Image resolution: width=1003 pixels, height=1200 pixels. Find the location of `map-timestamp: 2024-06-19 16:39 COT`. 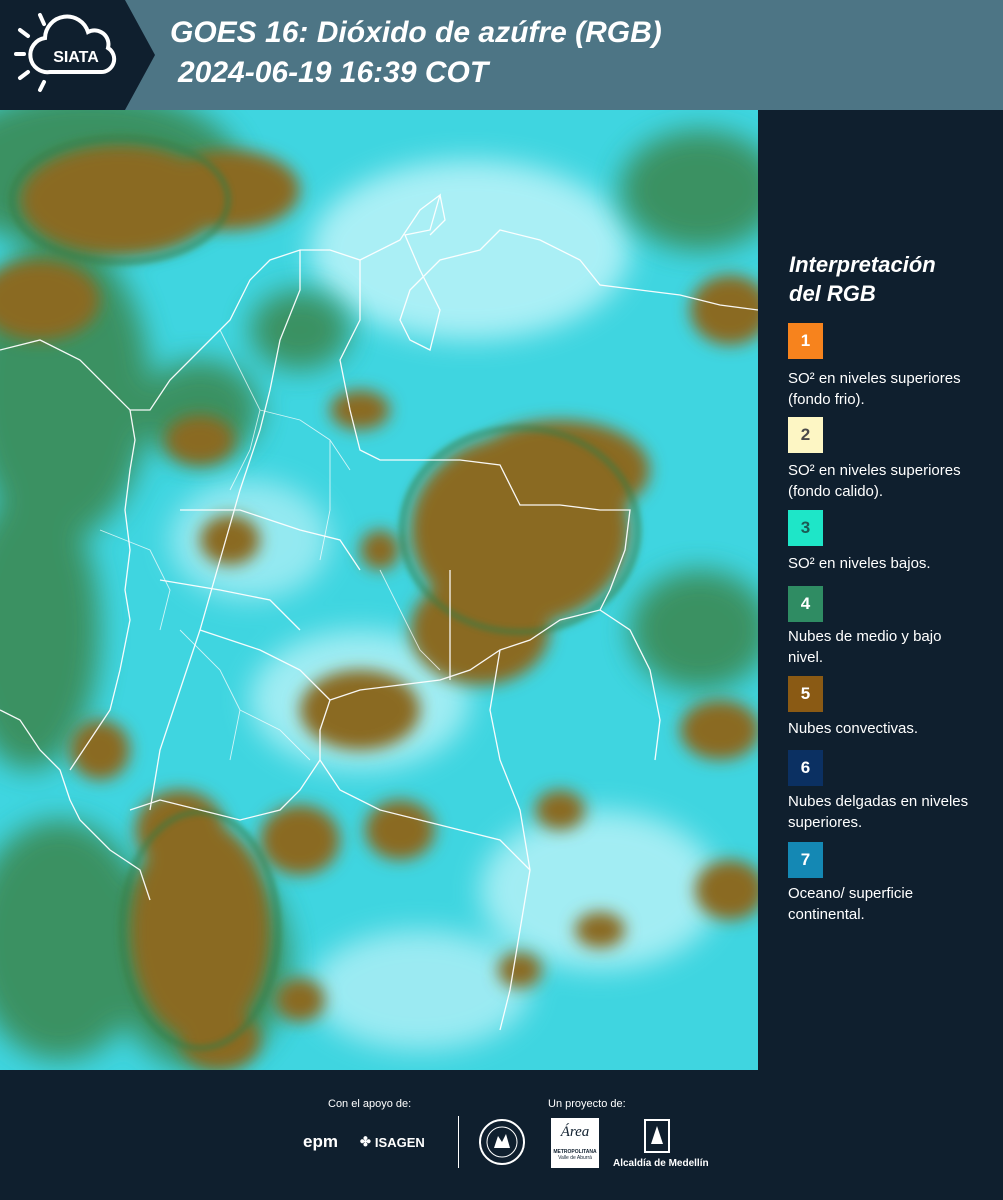

map-timestamp: 2024-06-19 16:39 COT is located at coordinates (333, 72).